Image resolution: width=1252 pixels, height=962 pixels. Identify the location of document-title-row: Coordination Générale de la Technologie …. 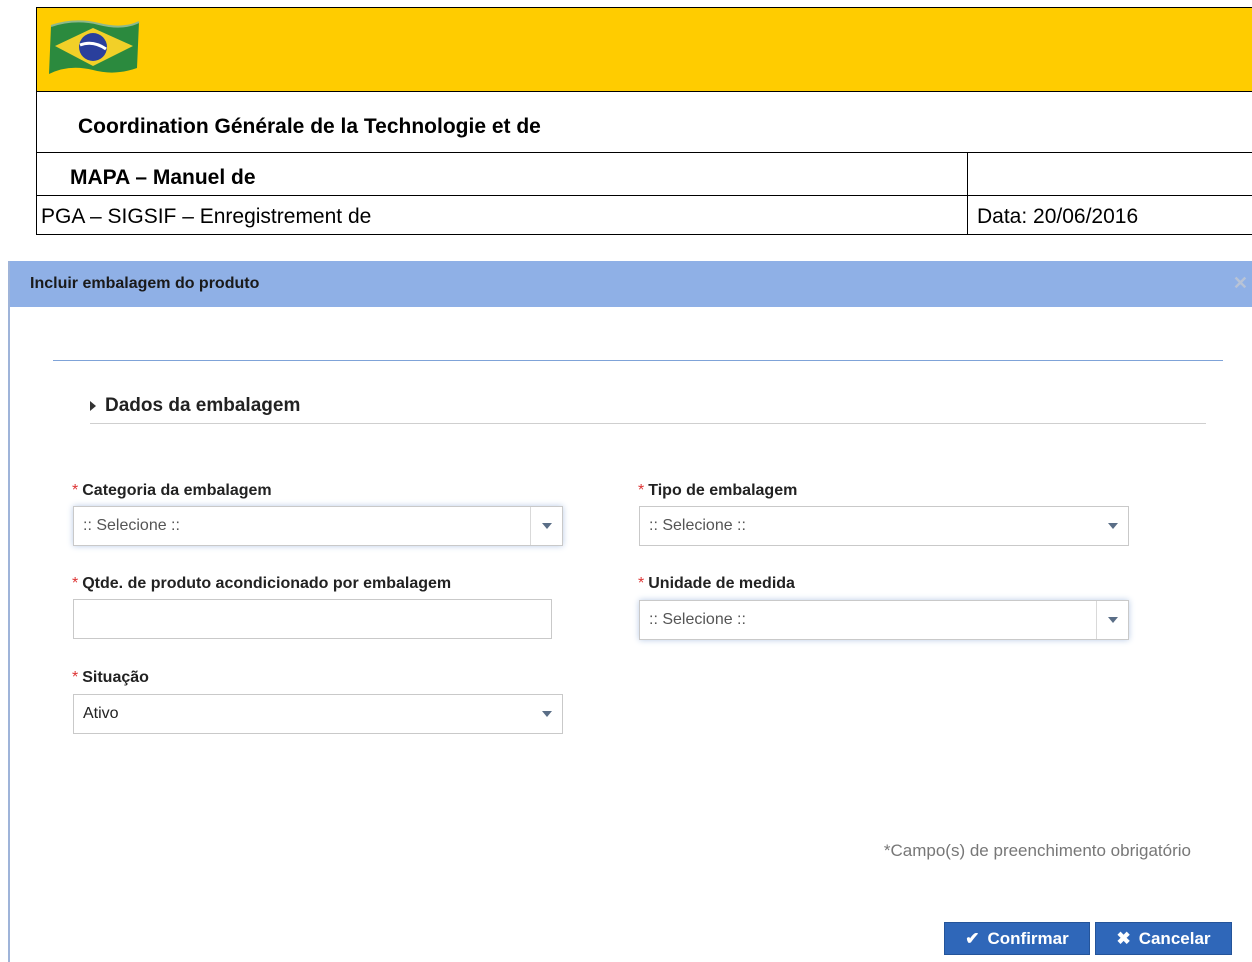
(644, 122).